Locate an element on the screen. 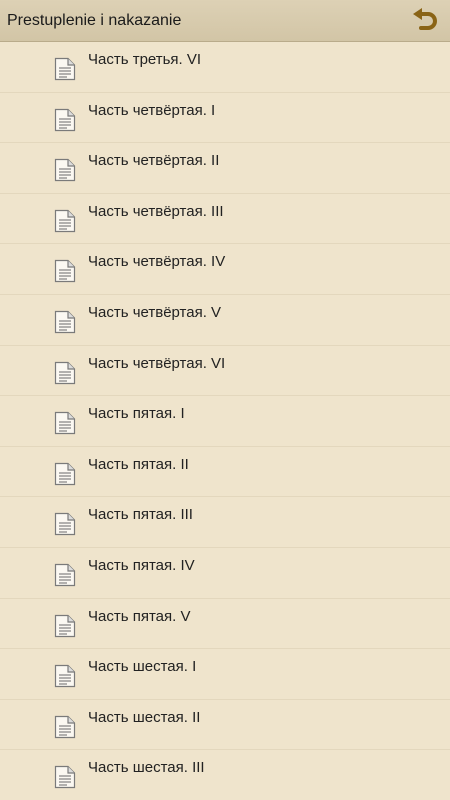 This screenshot has height=800, width=450. list-item: Часть четвёртая. I is located at coordinates (225, 118).